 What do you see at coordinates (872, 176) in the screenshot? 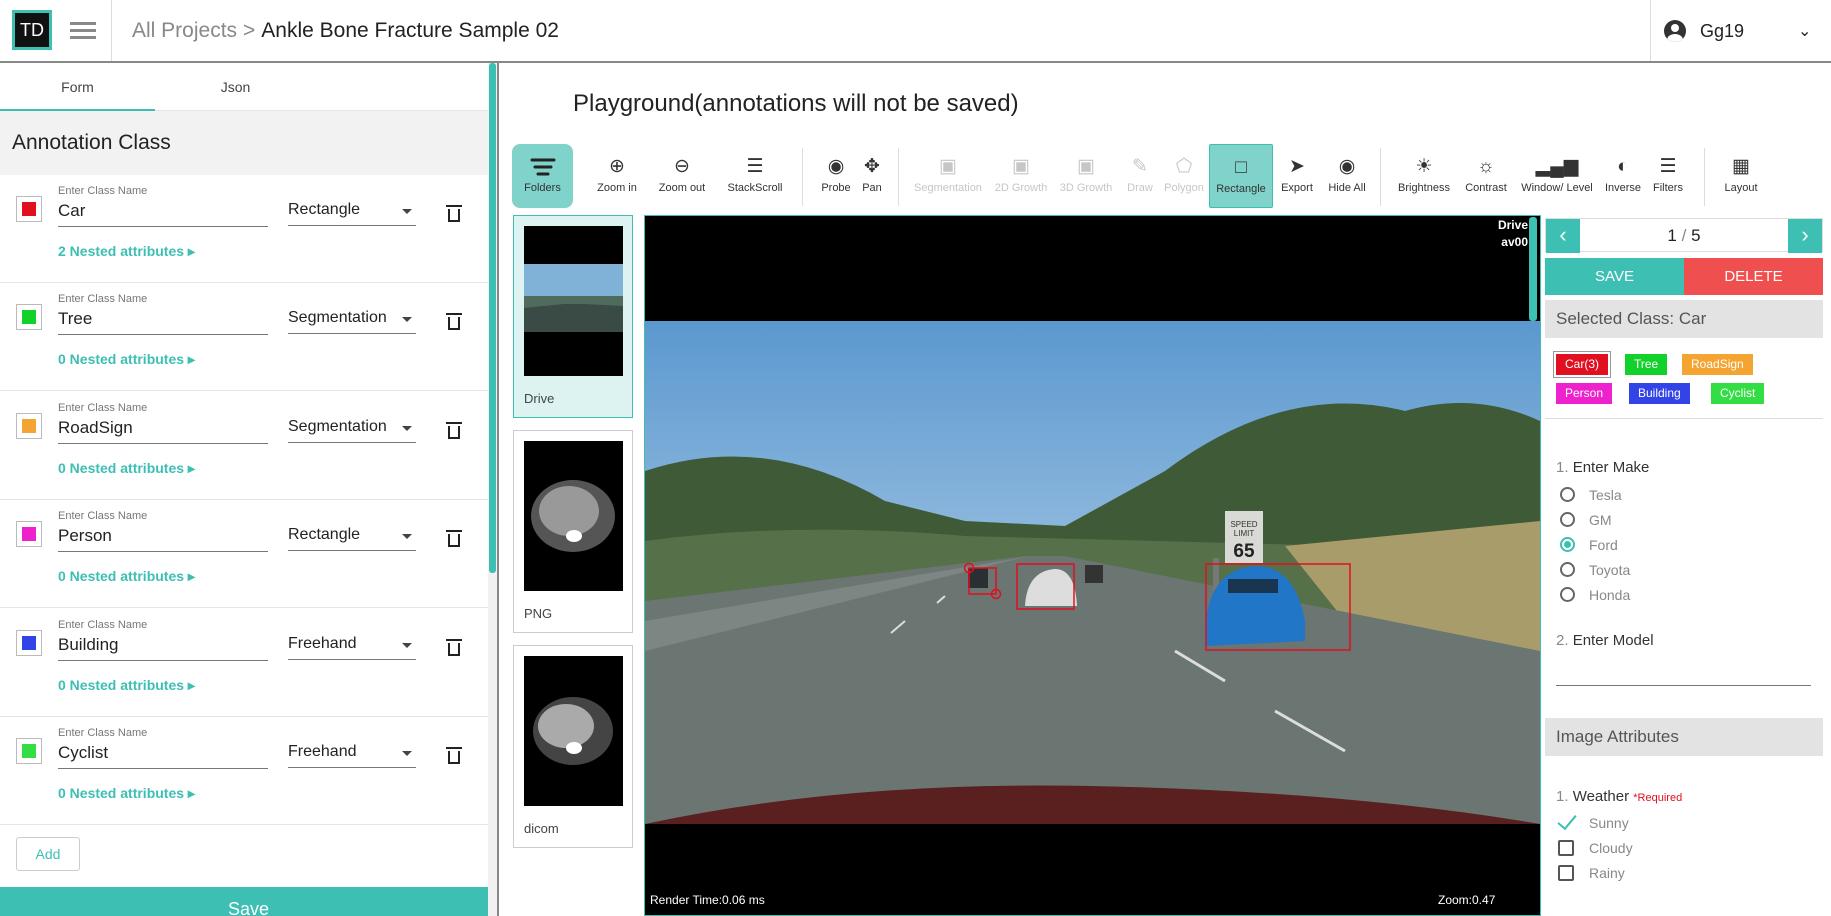
I see `pan-button: ✥ Pan` at bounding box center [872, 176].